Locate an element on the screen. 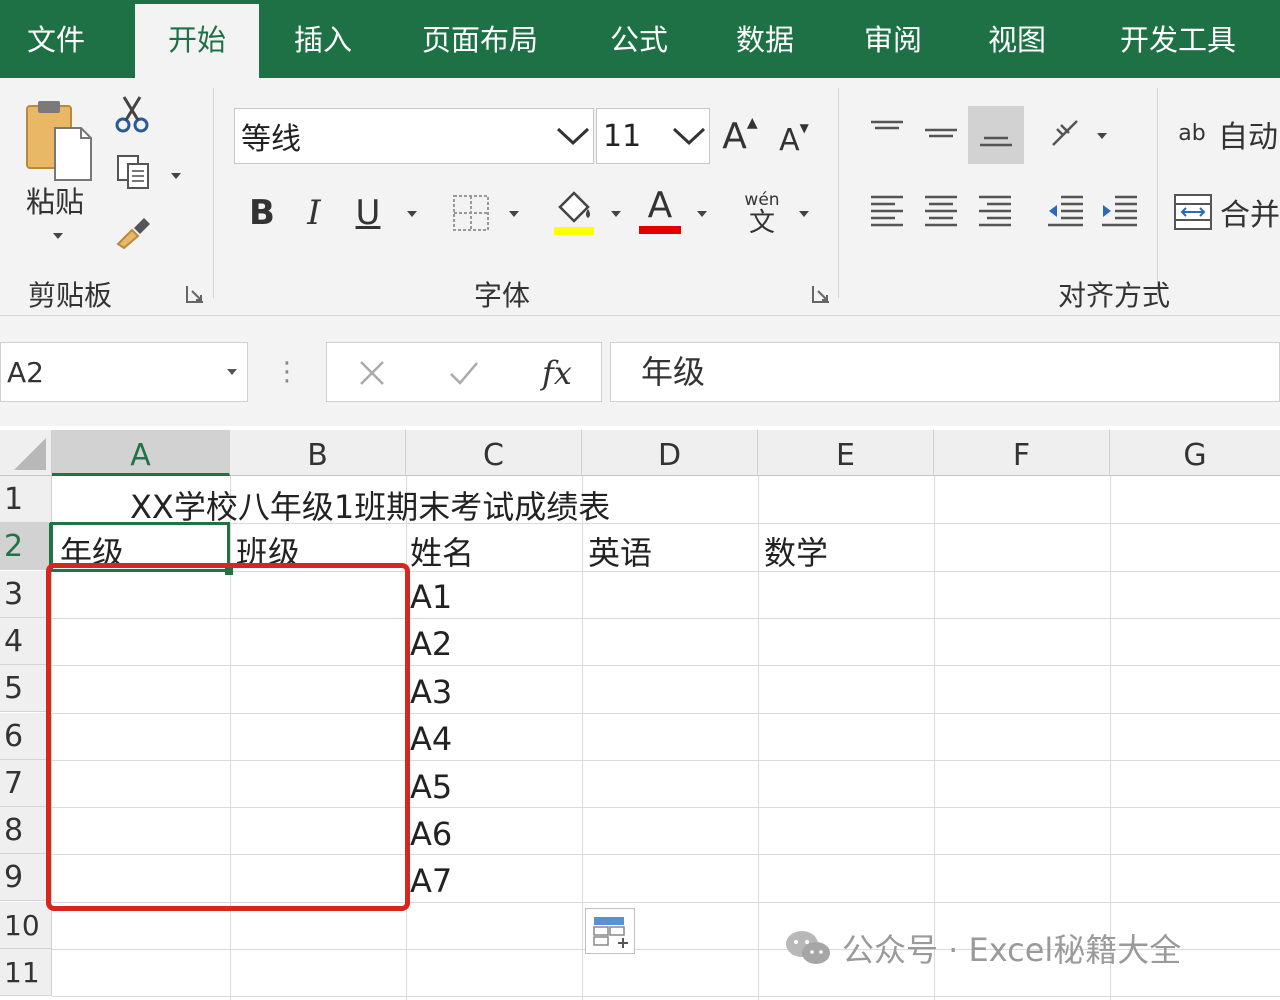  font-color-dropdown-icon is located at coordinates (702, 214).